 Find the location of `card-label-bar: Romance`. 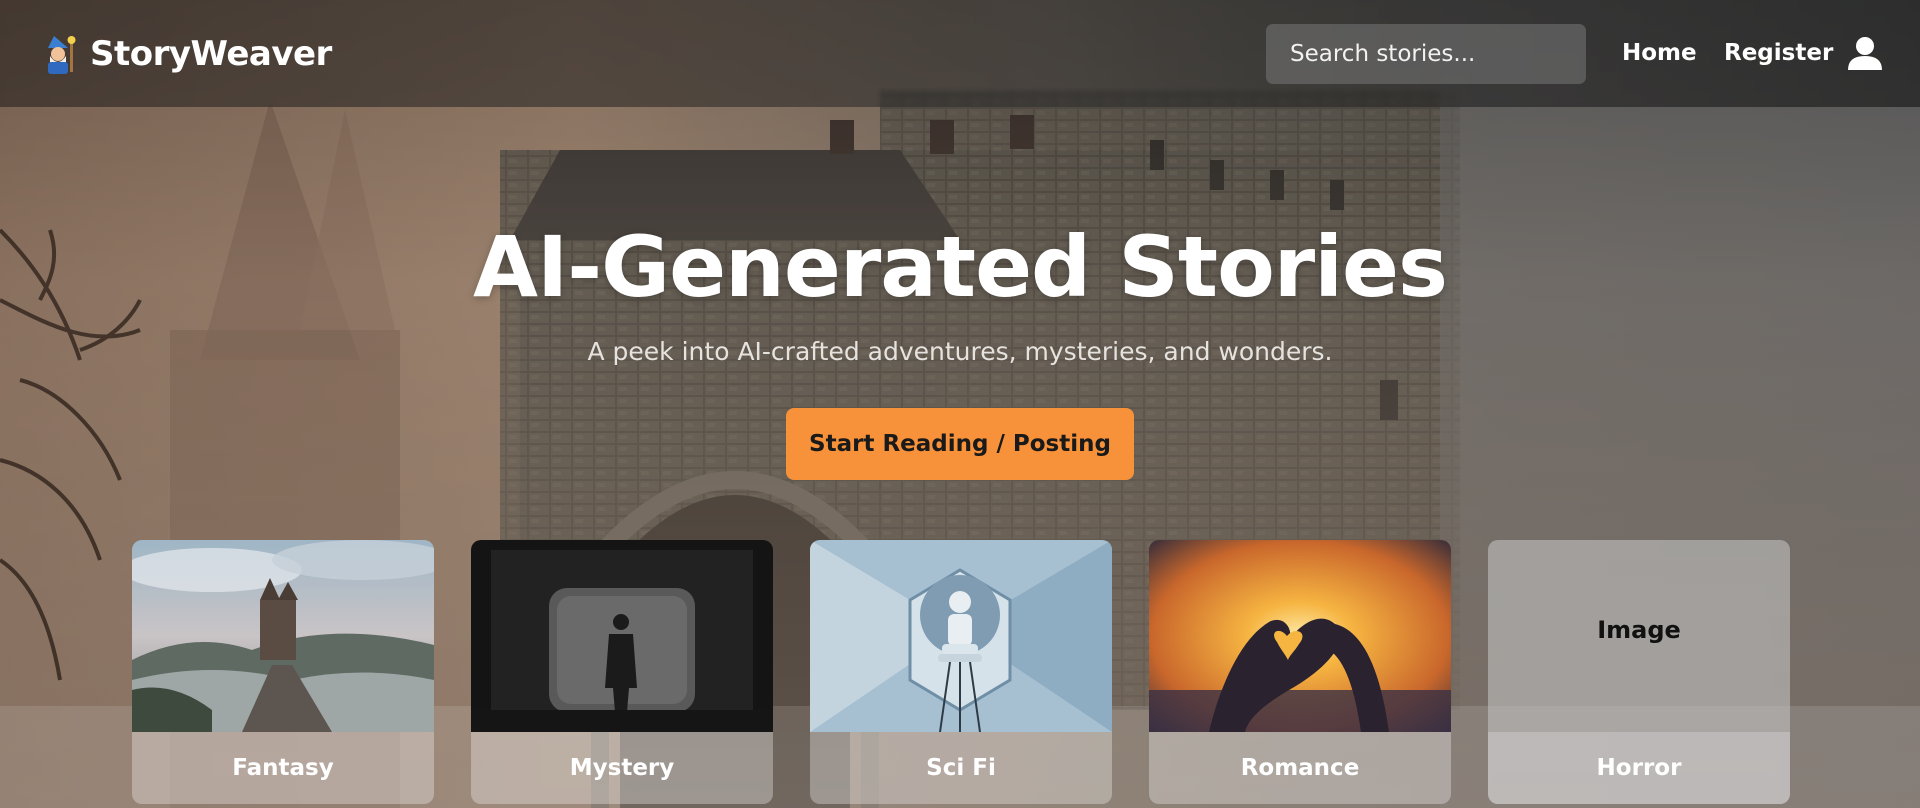

card-label-bar: Romance is located at coordinates (1300, 768).